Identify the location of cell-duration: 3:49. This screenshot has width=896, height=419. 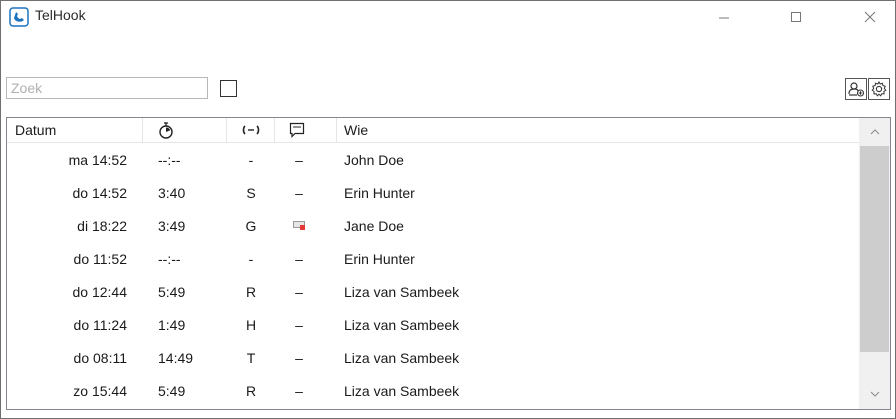
(172, 225).